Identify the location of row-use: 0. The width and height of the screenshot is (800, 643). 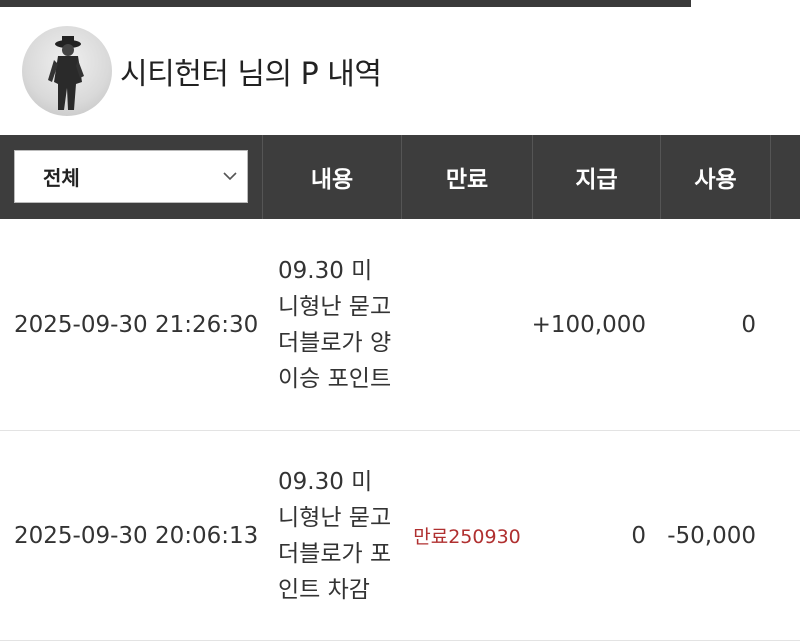
(748, 324).